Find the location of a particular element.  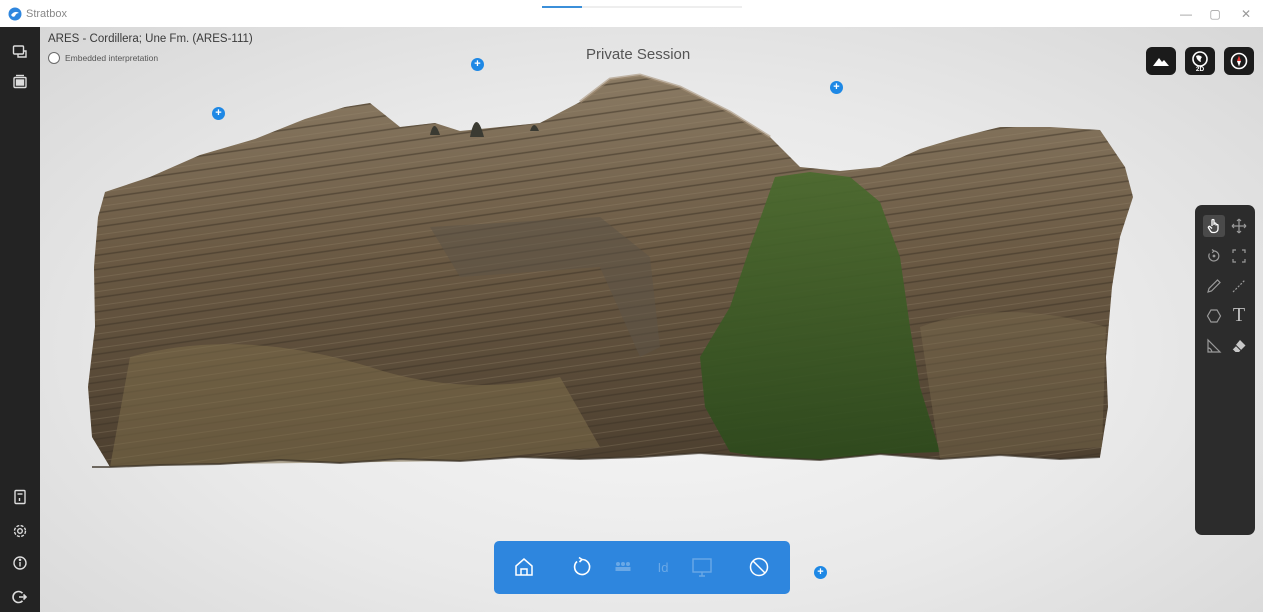

info-icon is located at coordinates (20, 563).